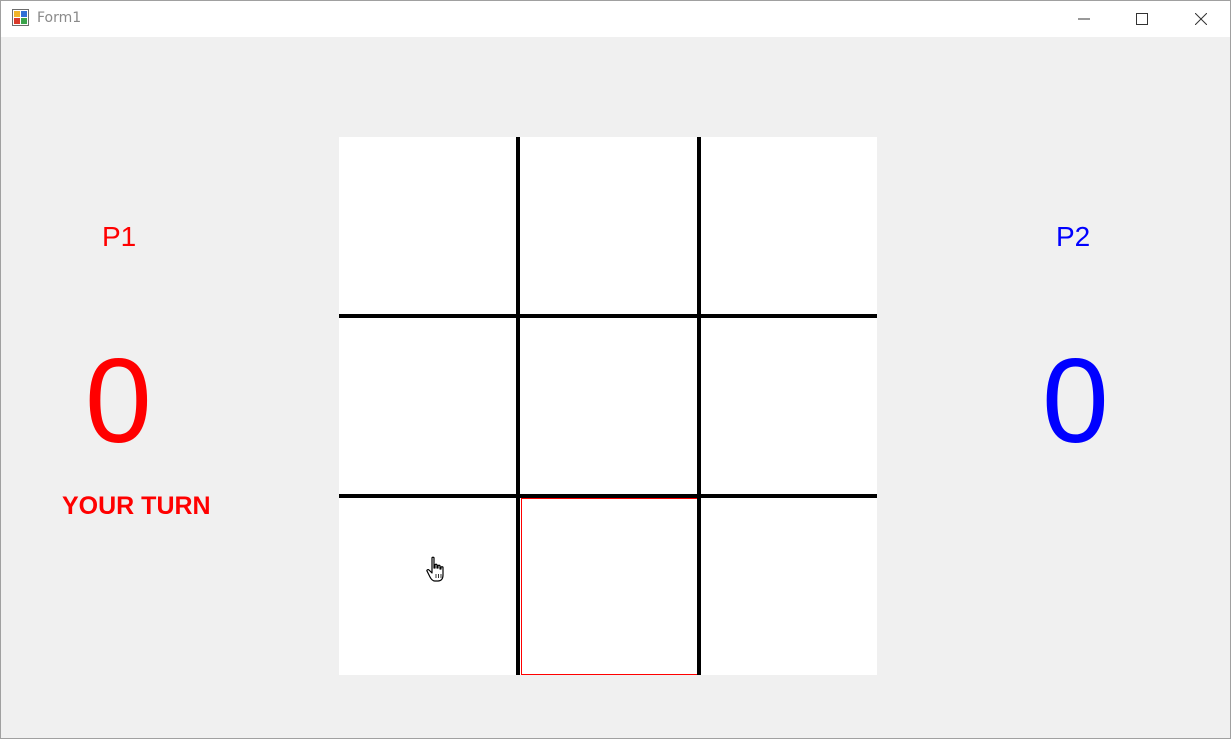 The image size is (1231, 739). I want to click on close-icon, so click(1201, 19).